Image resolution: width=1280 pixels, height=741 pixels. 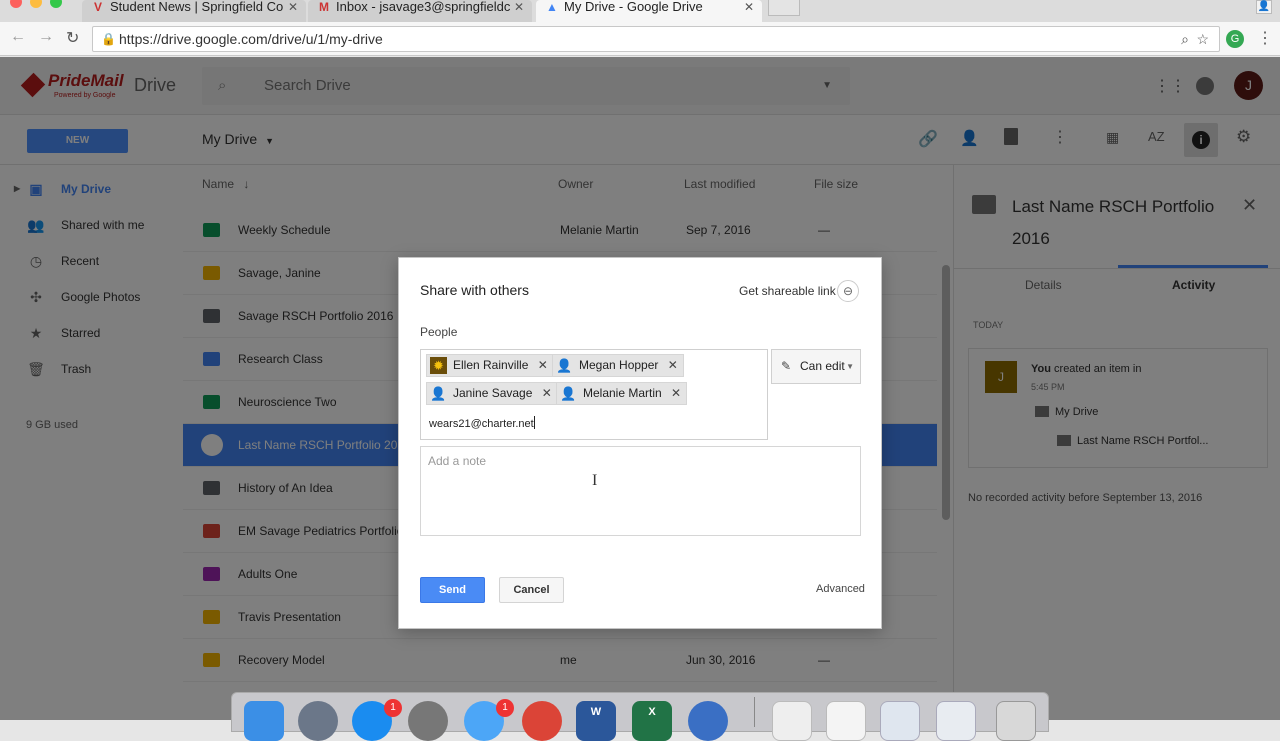 I want to click on chip-label: Melanie Martin, so click(x=622, y=393).